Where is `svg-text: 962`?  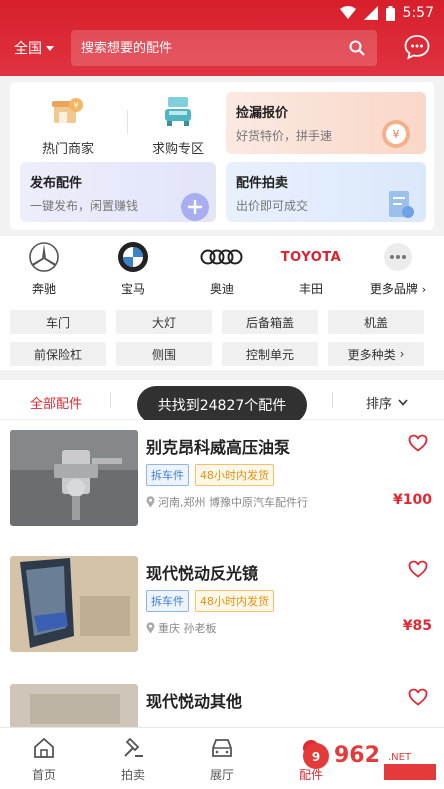
svg-text: 962 is located at coordinates (357, 755).